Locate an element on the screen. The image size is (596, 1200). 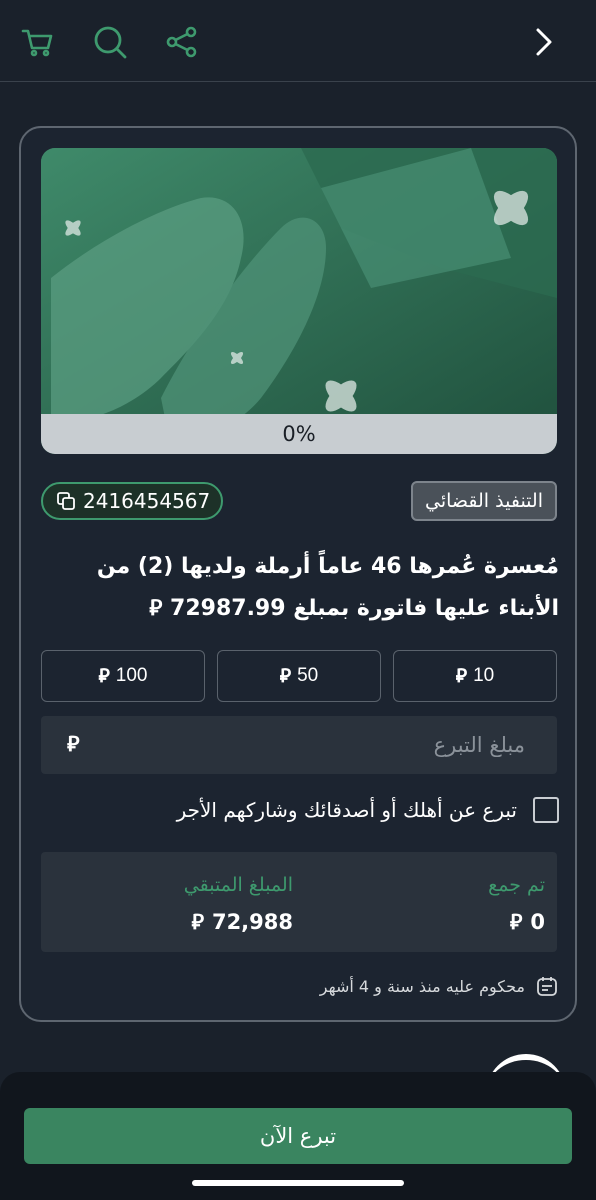
remaining-label: المبلغ المتبقي is located at coordinates (238, 885).